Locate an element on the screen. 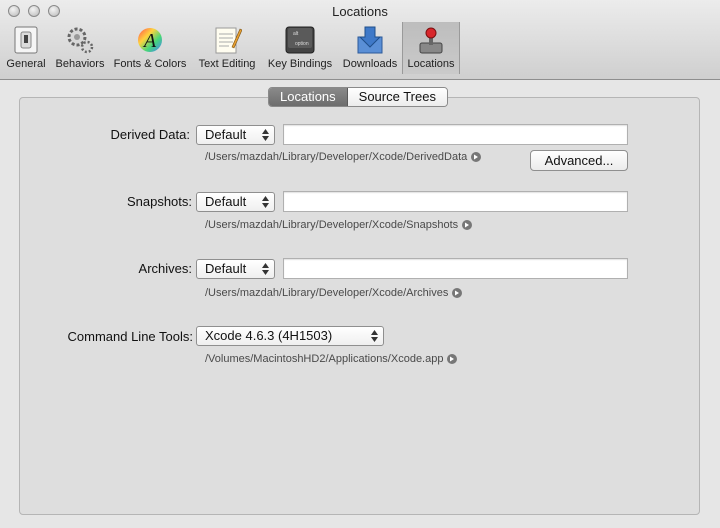  toolbar-item-general: General is located at coordinates (26, 48).